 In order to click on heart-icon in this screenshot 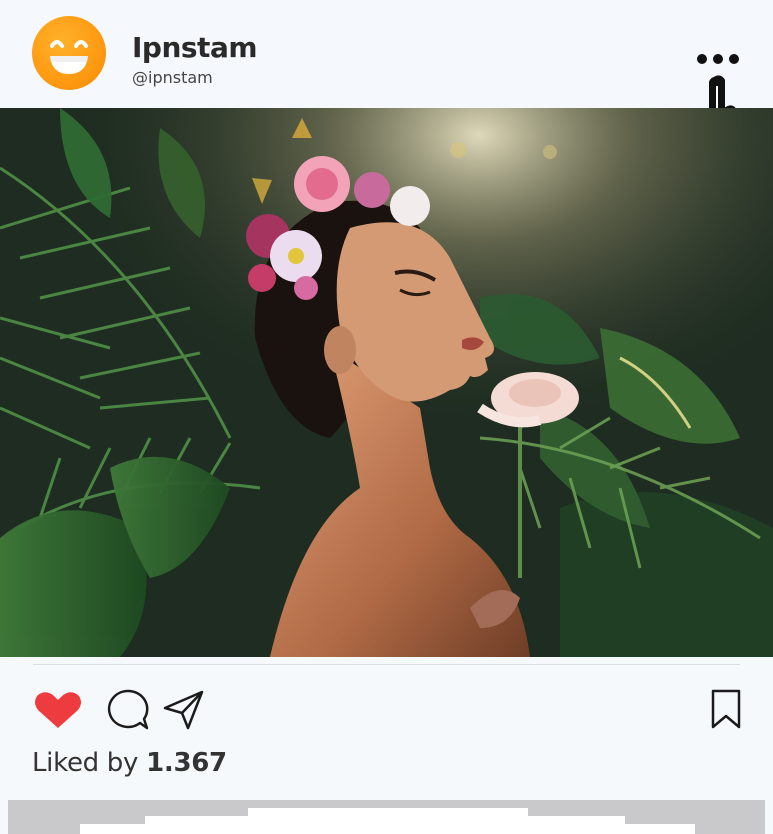, I will do `click(58, 710)`.